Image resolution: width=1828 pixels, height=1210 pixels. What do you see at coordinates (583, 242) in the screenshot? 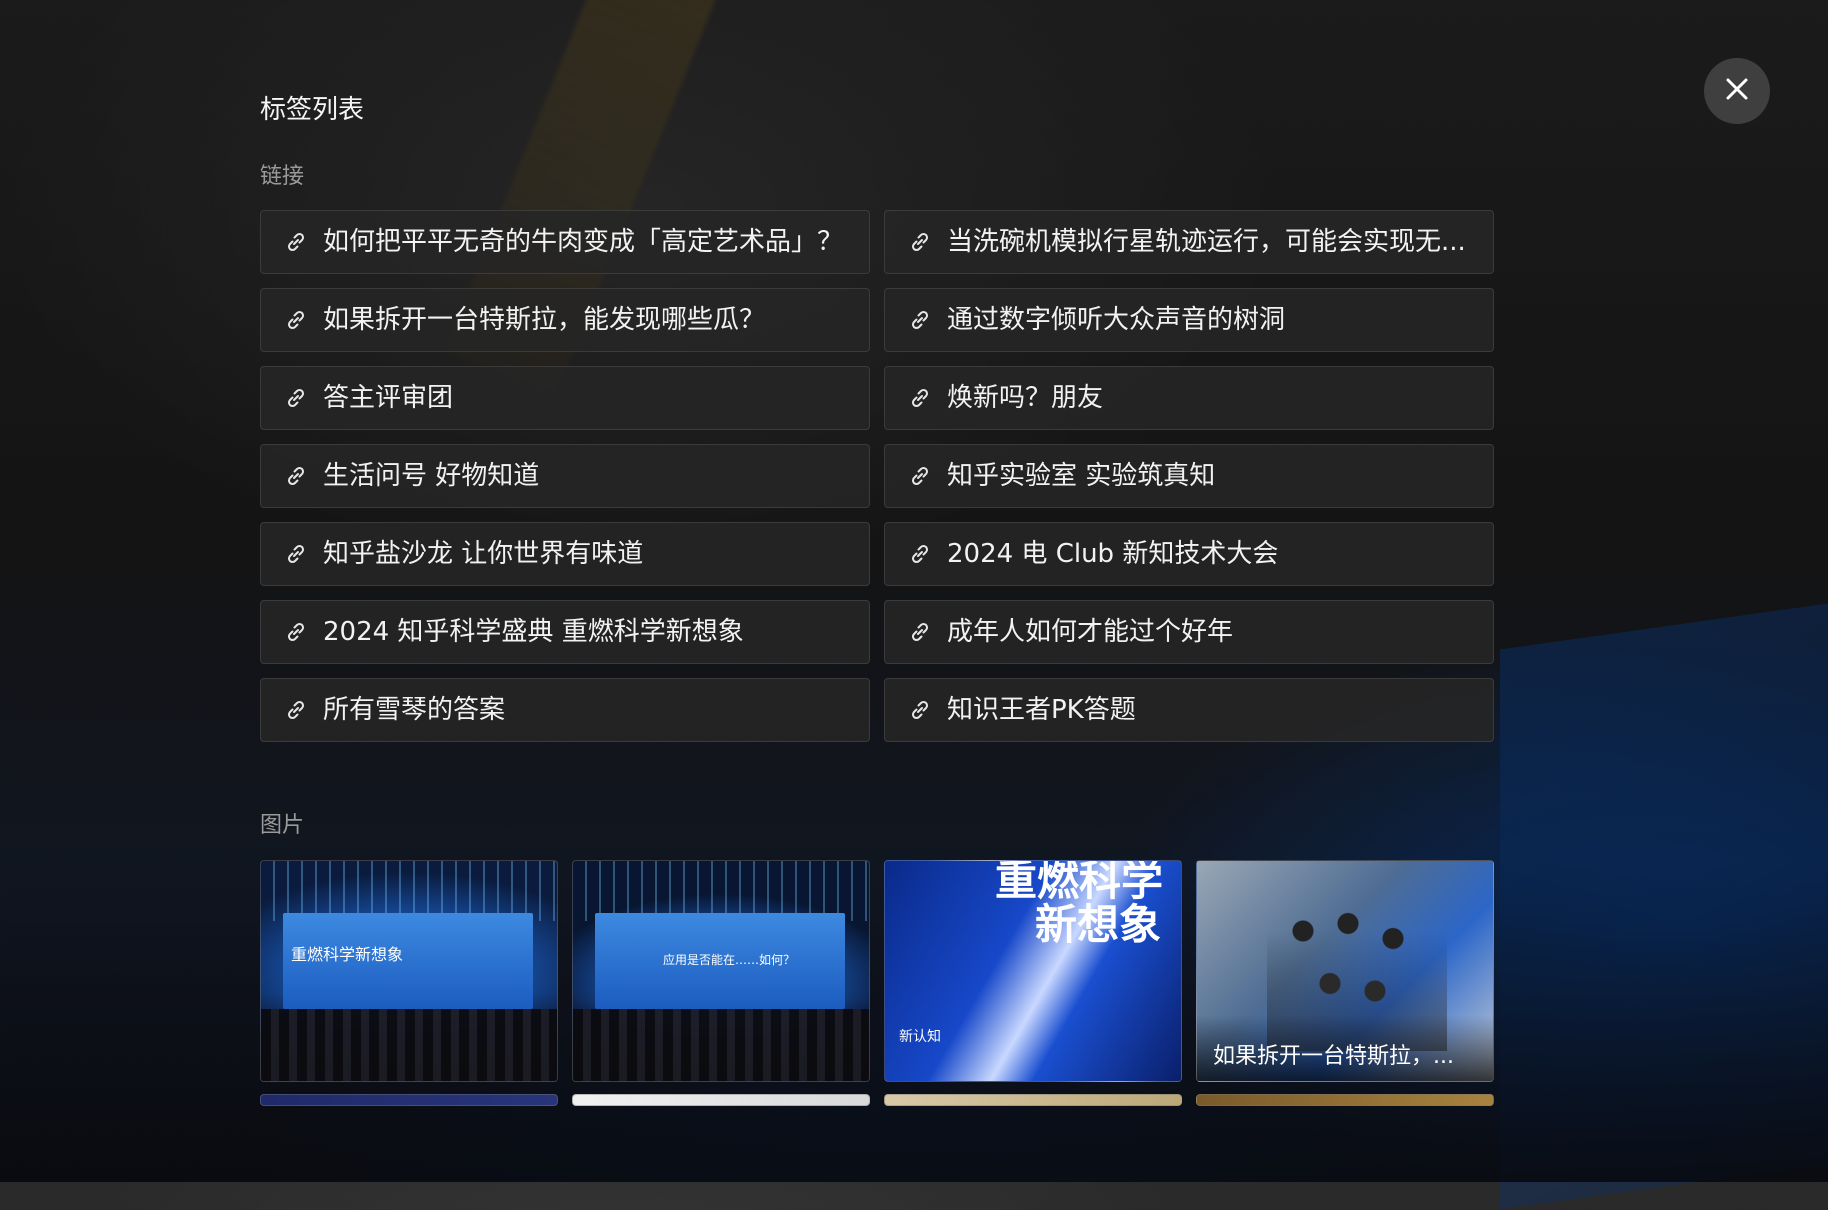
I see `link-text: 如何把平平无奇的牛肉变成「高定艺术品」？` at bounding box center [583, 242].